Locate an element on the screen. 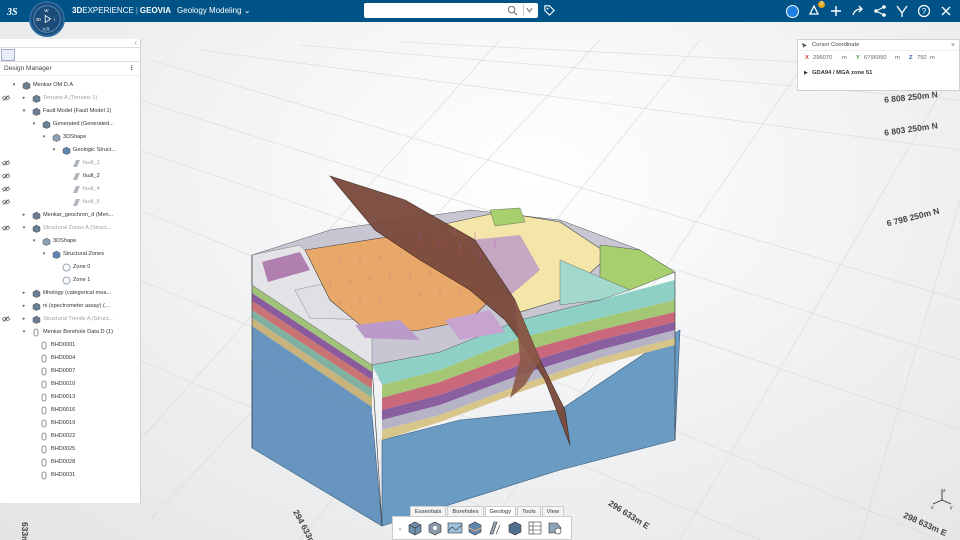  tree-item: Zone 0 is located at coordinates (70, 267).